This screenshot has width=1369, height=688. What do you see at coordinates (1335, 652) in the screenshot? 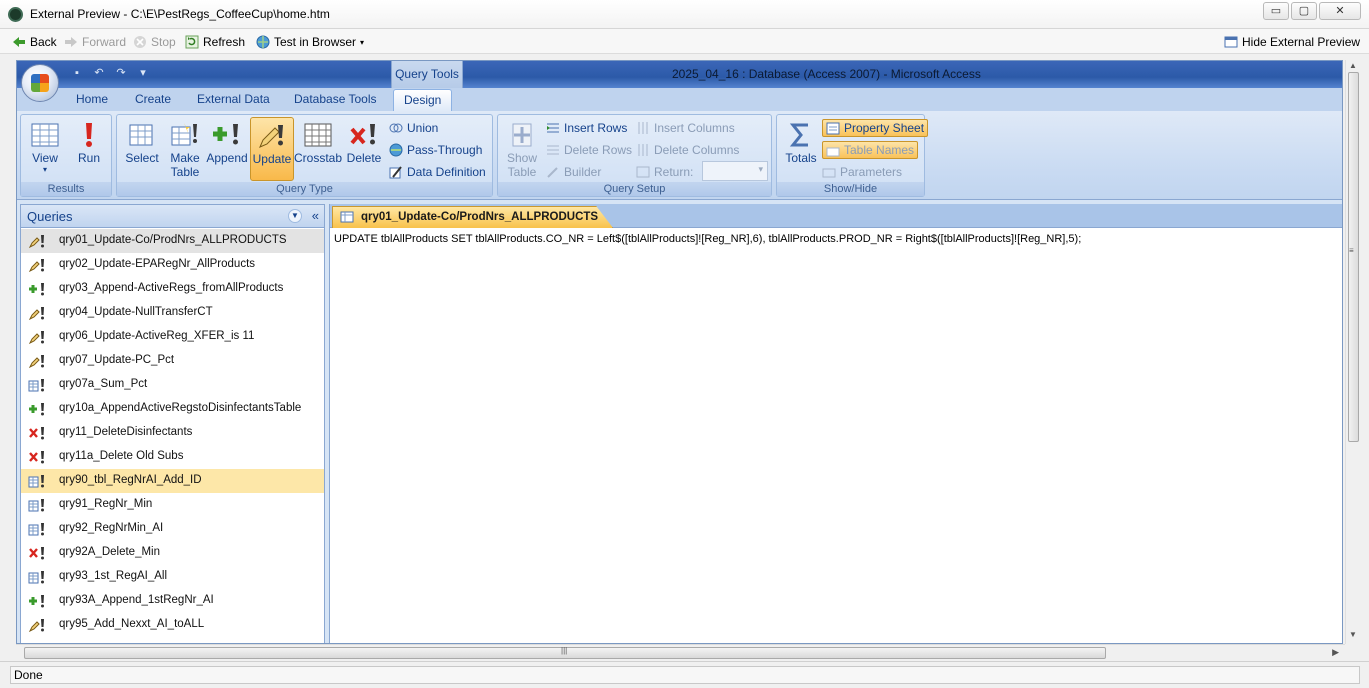
I see `scroll-right-icon: ▶` at bounding box center [1335, 652].